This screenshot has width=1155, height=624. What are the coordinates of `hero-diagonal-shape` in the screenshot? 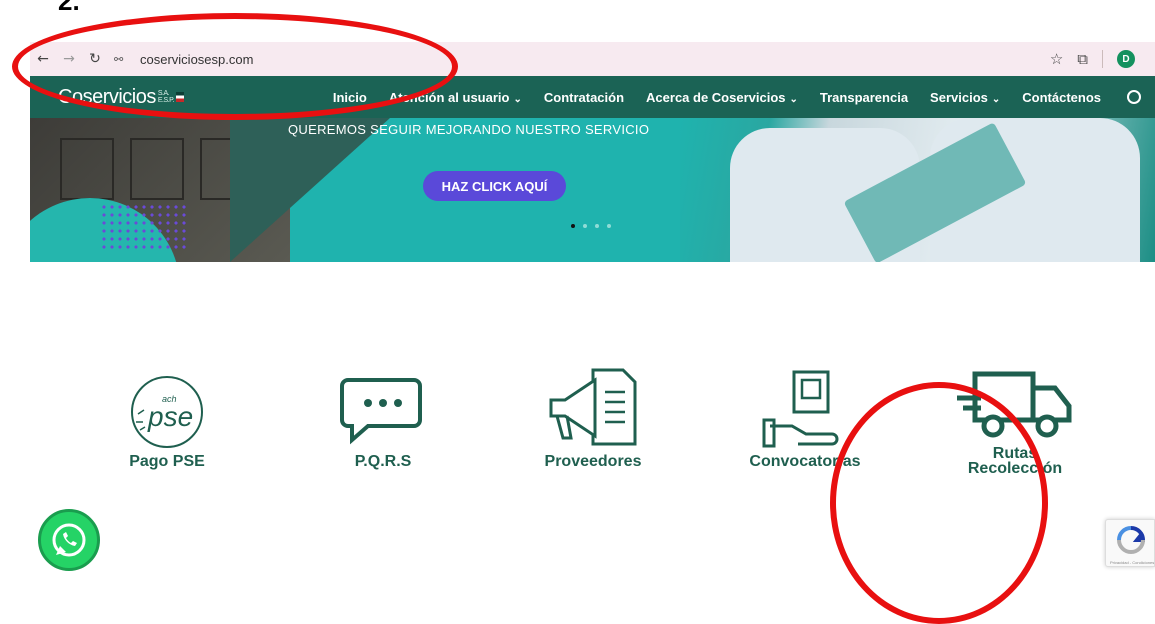 It's located at (310, 190).